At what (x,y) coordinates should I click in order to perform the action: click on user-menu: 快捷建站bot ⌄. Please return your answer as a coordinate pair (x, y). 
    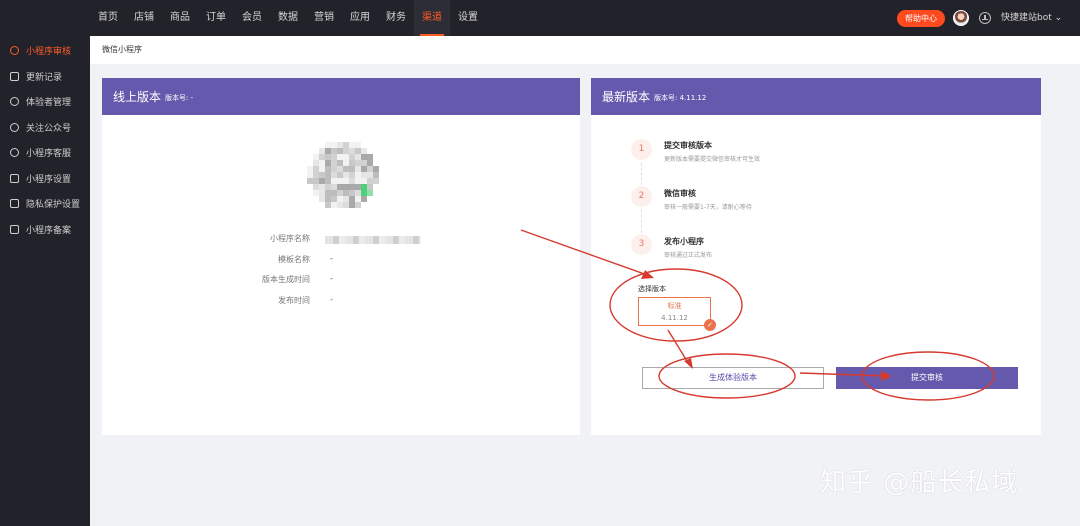
    Looking at the image, I should click on (1031, 18).